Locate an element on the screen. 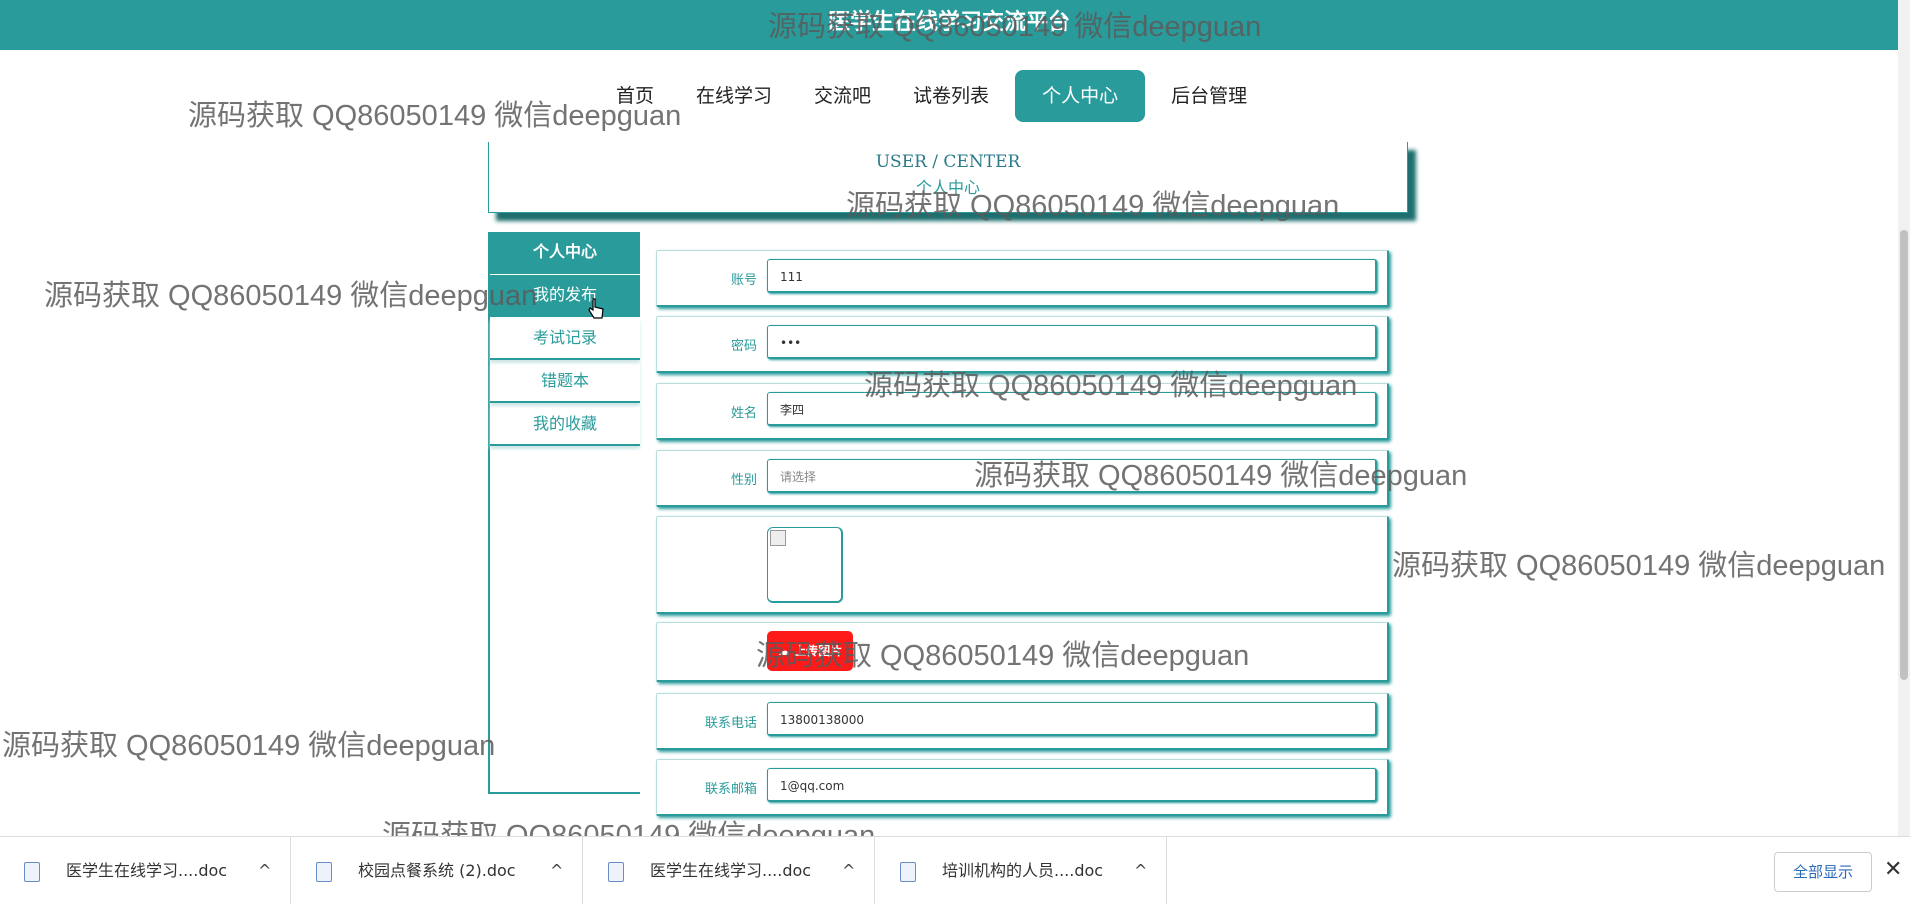  site-header: 医学生在线学习交流平台 is located at coordinates (949, 25).